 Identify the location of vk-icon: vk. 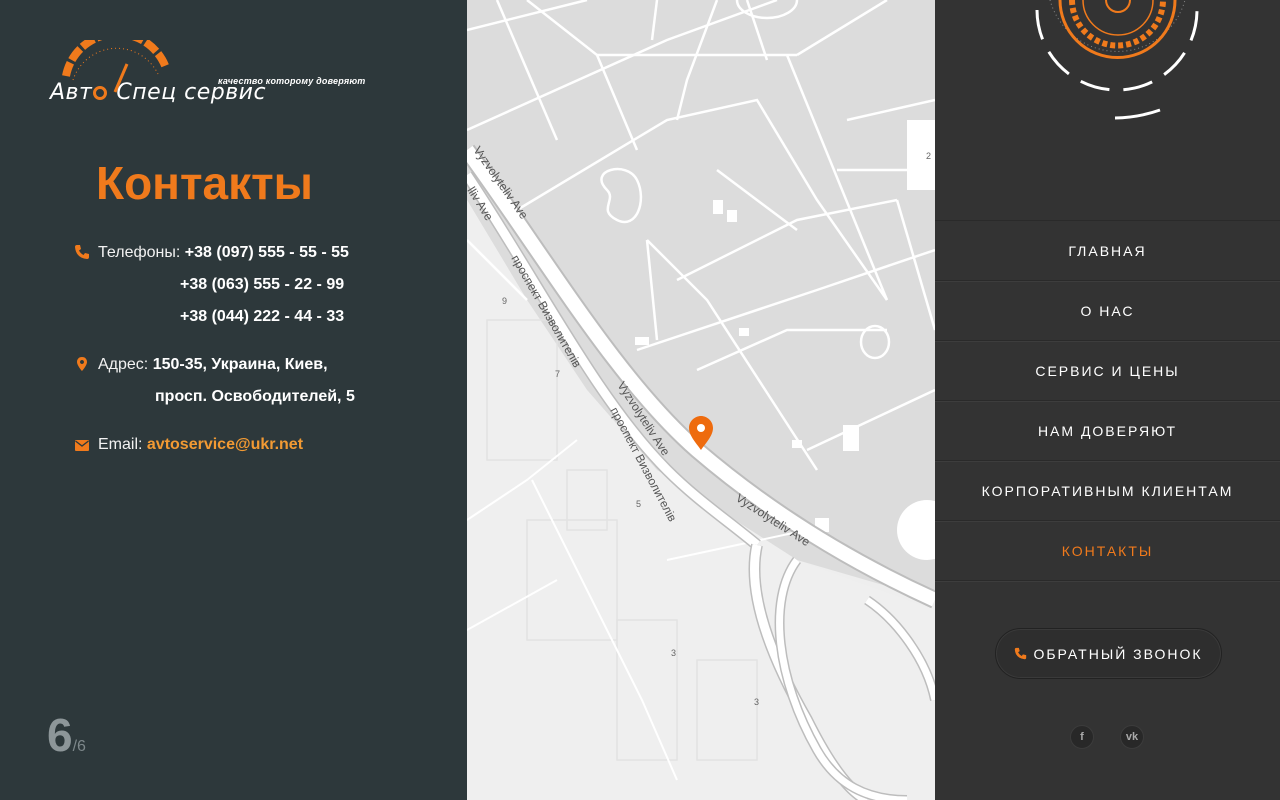
(1132, 737).